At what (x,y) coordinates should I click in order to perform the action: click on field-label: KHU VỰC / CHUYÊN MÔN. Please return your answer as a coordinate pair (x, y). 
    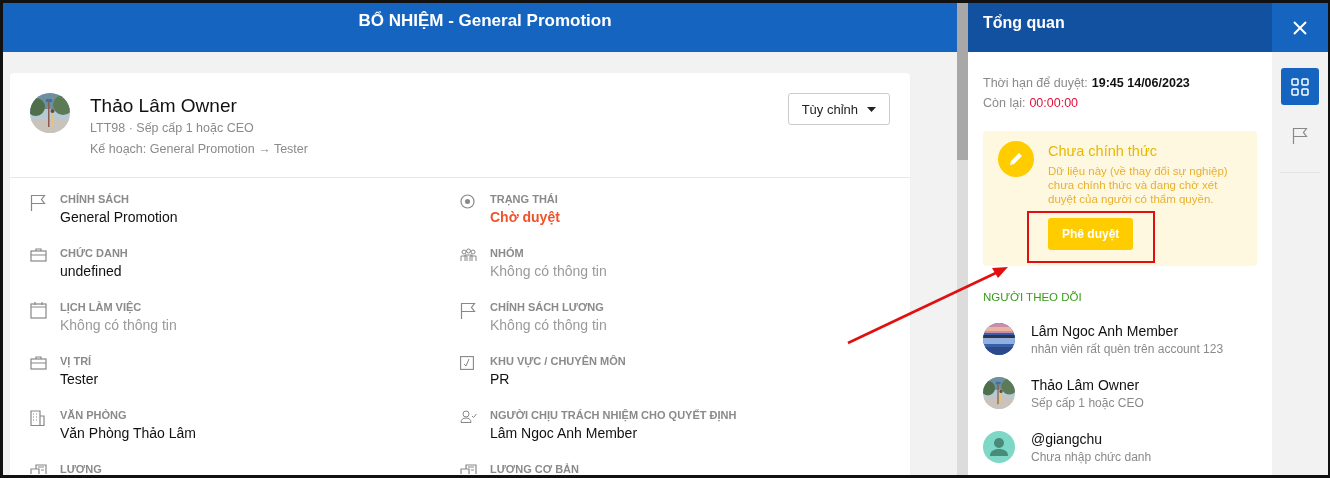
    Looking at the image, I should click on (558, 361).